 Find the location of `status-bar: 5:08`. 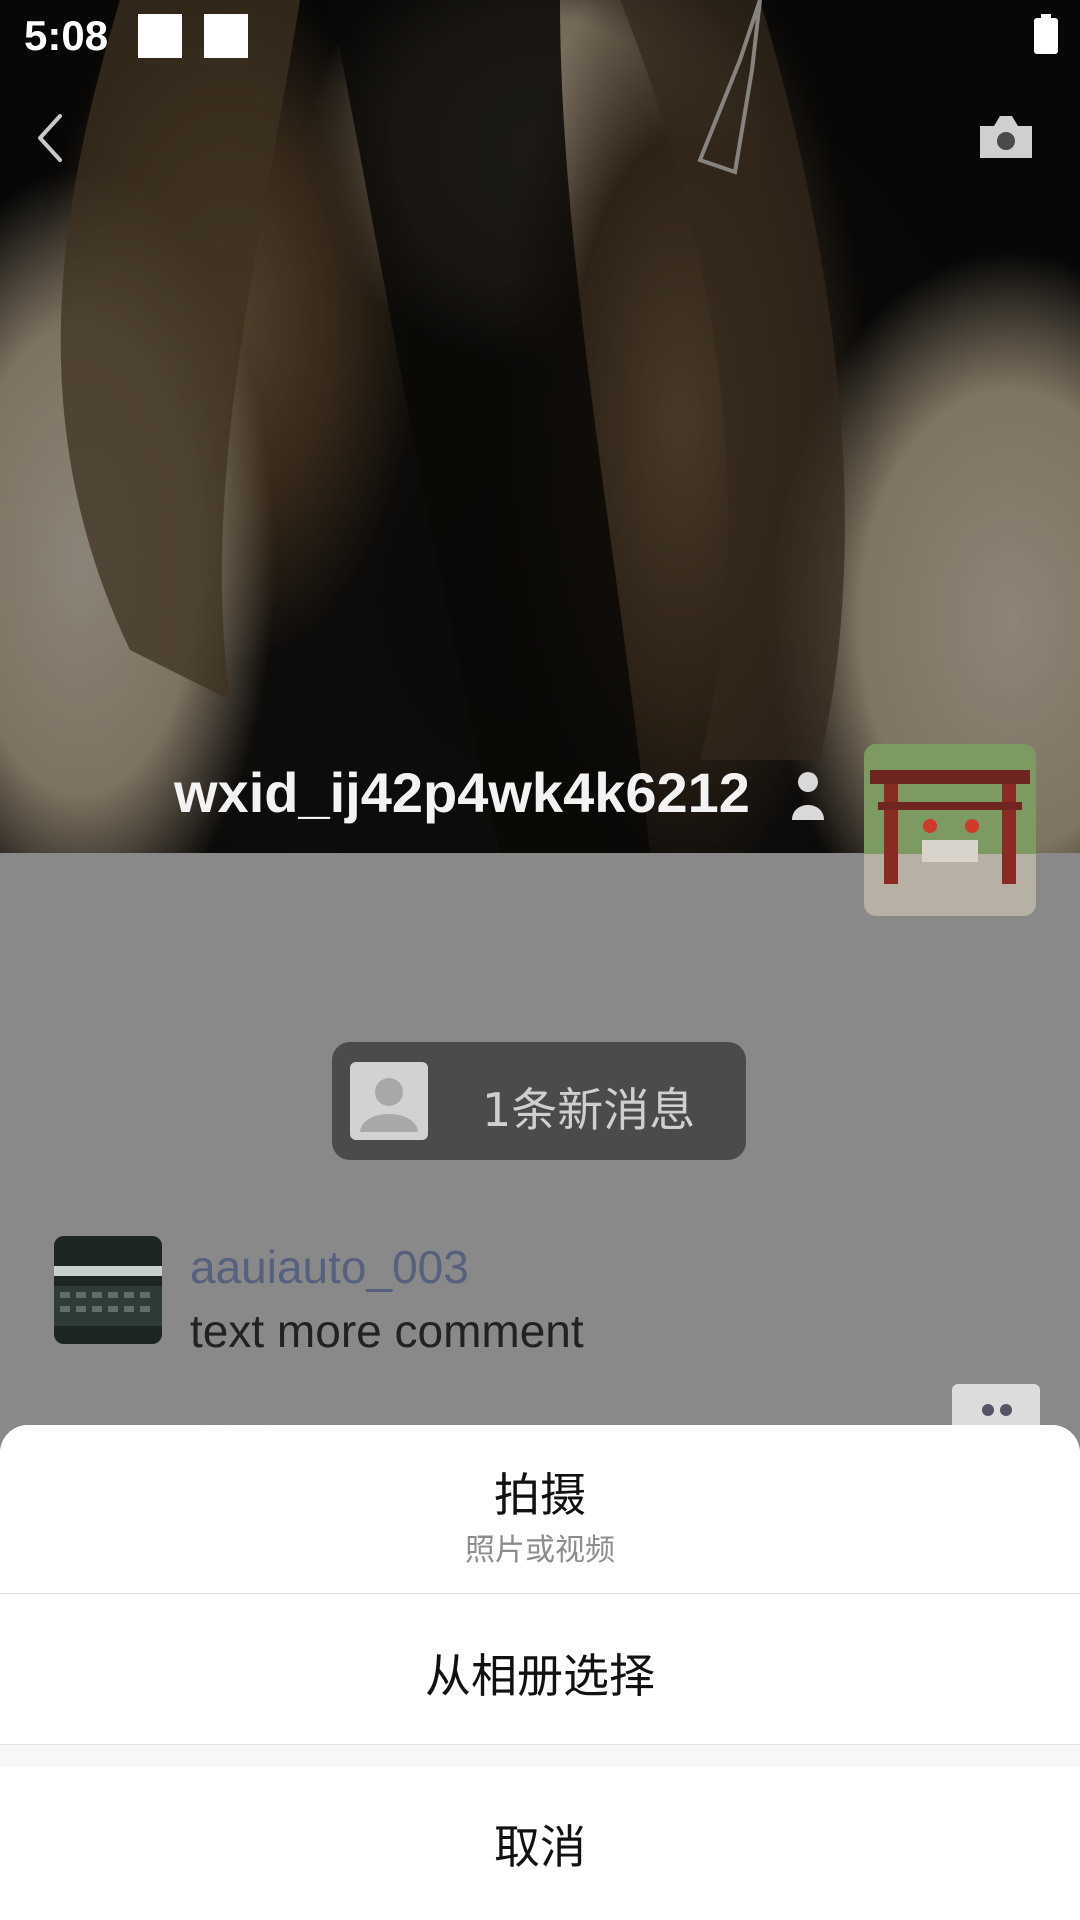

status-bar: 5:08 is located at coordinates (540, 38).